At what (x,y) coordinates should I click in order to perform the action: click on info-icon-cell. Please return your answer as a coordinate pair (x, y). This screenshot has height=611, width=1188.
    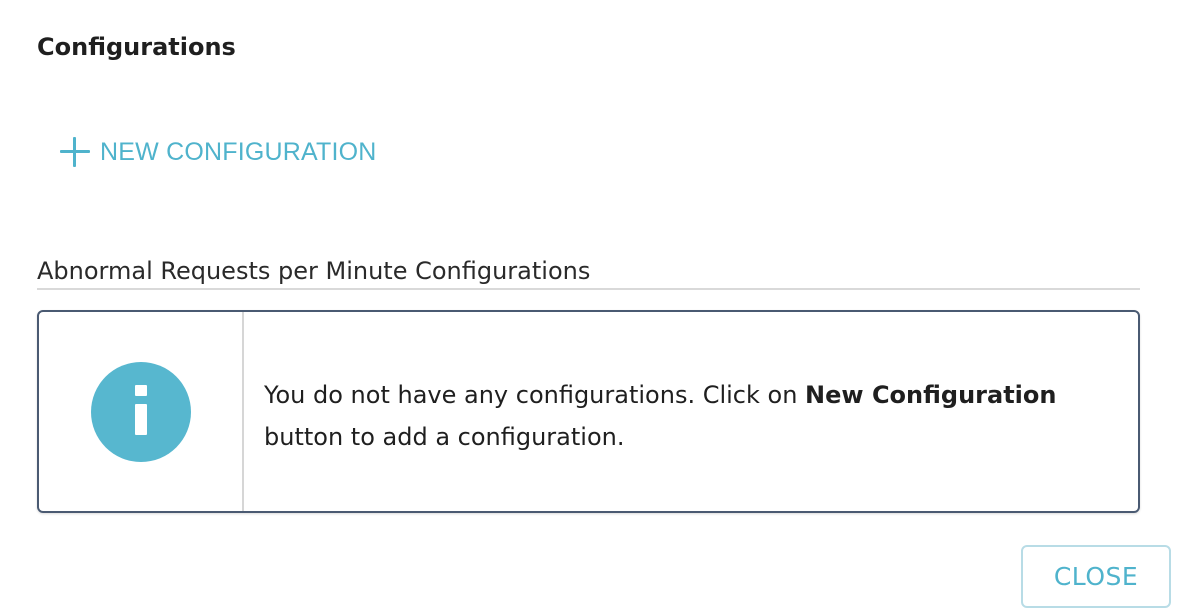
    Looking at the image, I should click on (141, 411).